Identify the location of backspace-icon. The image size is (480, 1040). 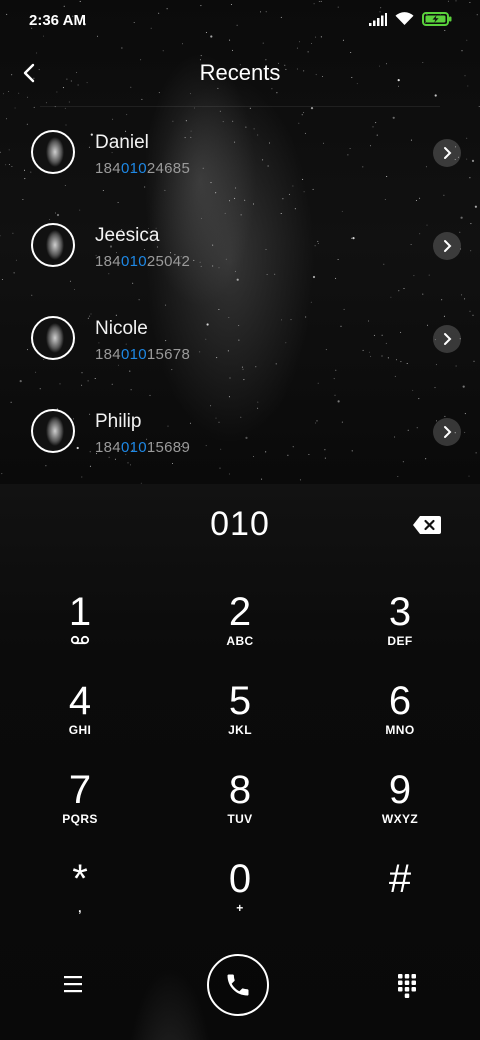
(427, 525).